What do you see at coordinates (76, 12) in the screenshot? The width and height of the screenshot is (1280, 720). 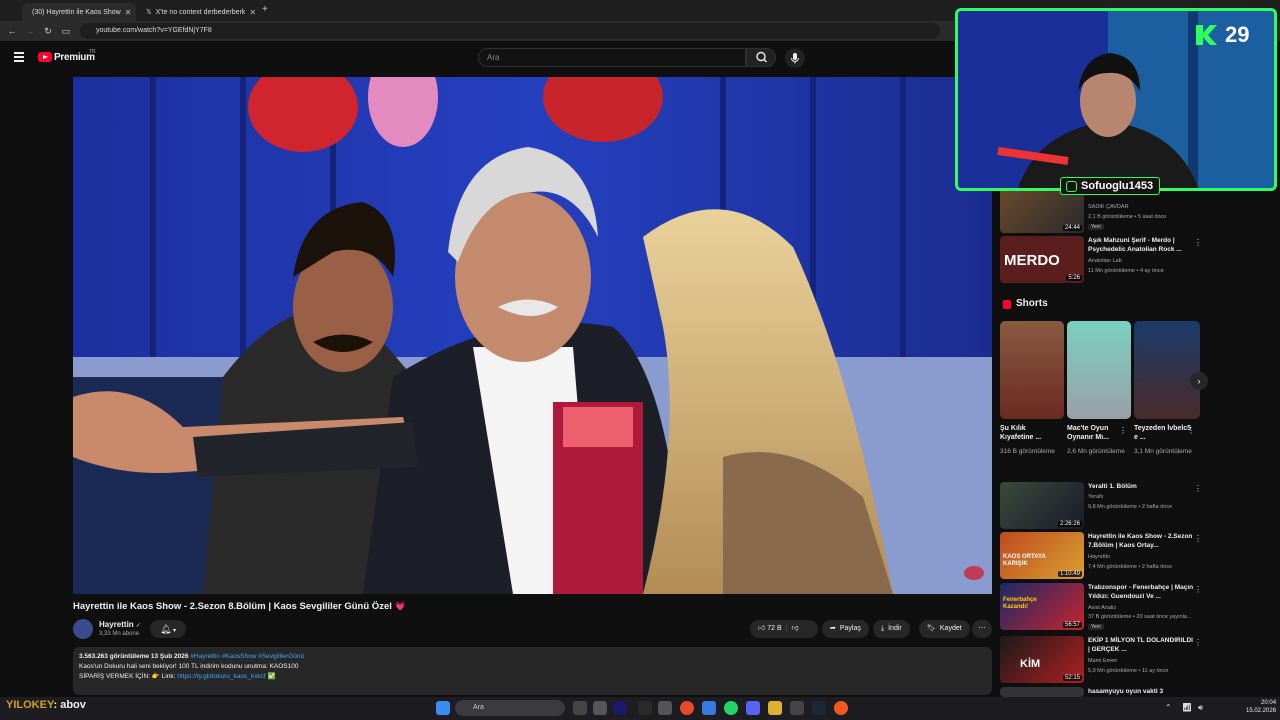 I see `tab-label: (30) Hayrettin ile Kaos Show` at bounding box center [76, 12].